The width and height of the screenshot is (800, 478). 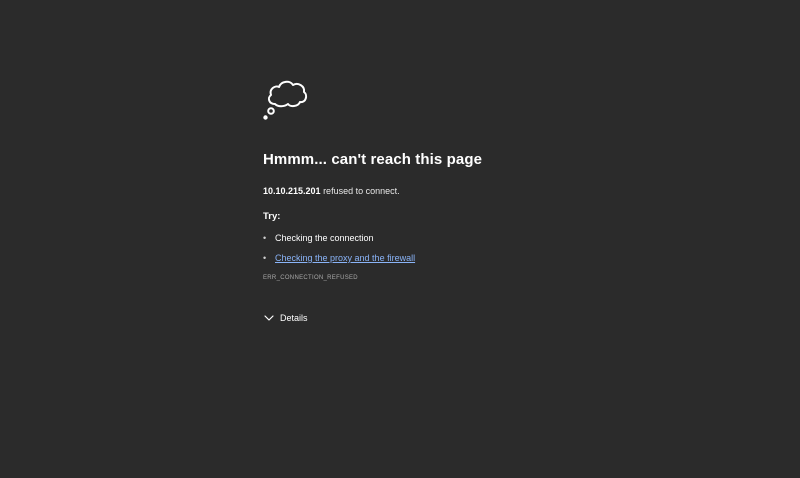 What do you see at coordinates (360, 191) in the screenshot?
I see `error-message-text: refused to connect.` at bounding box center [360, 191].